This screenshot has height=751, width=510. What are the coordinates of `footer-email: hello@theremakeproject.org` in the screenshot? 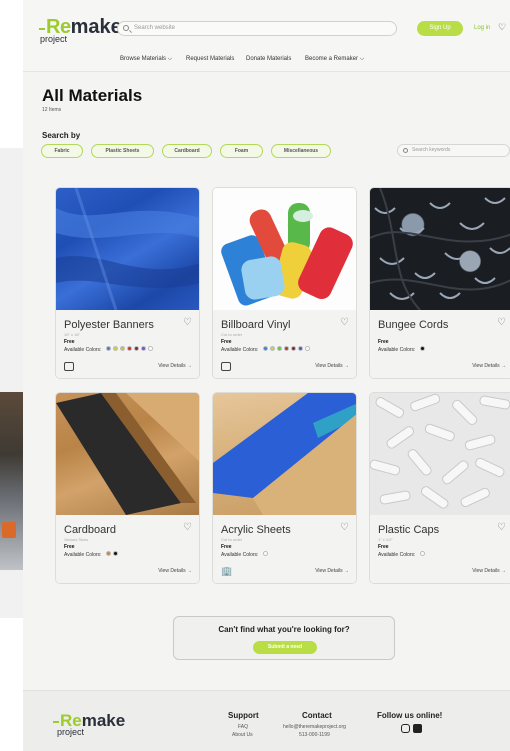 It's located at (314, 727).